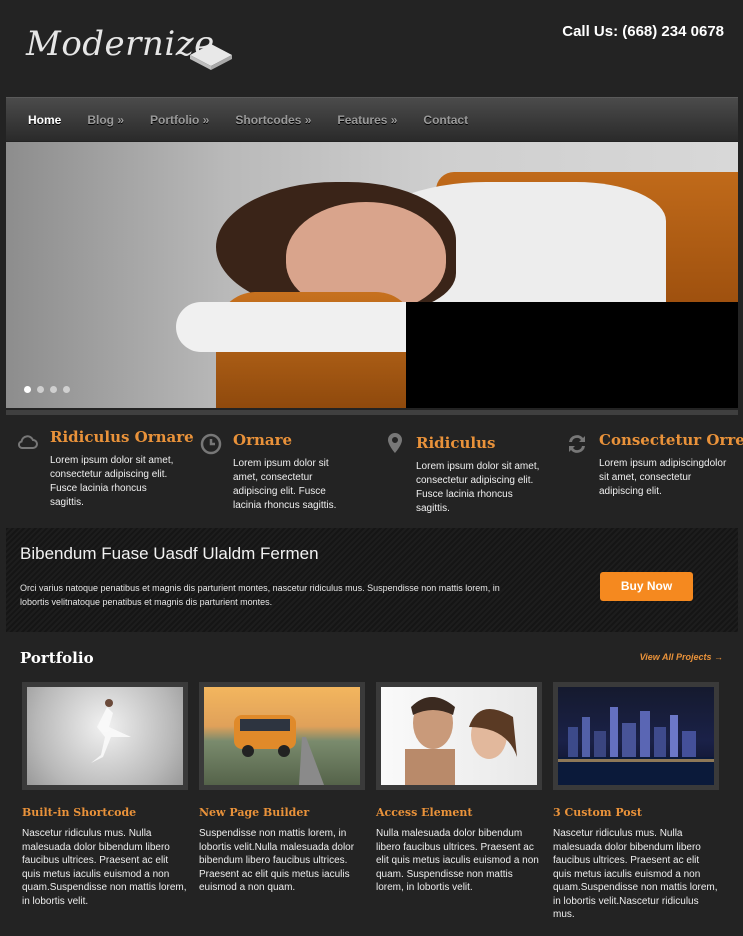 This screenshot has height=936, width=743. What do you see at coordinates (263, 440) in the screenshot?
I see `feature-title: Ornare` at bounding box center [263, 440].